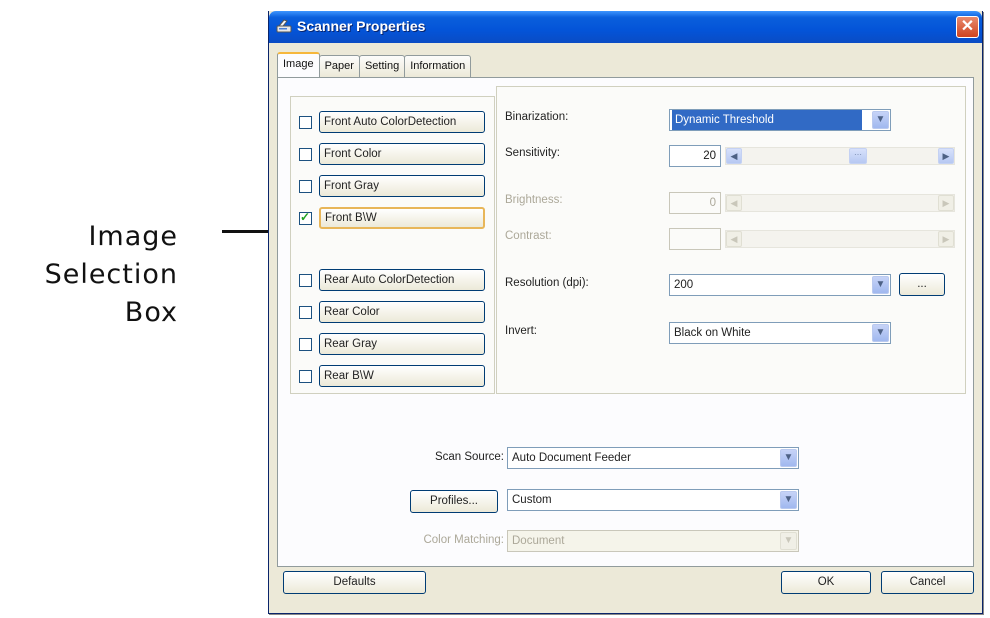  I want to click on cancel-button: Cancel, so click(927, 582).